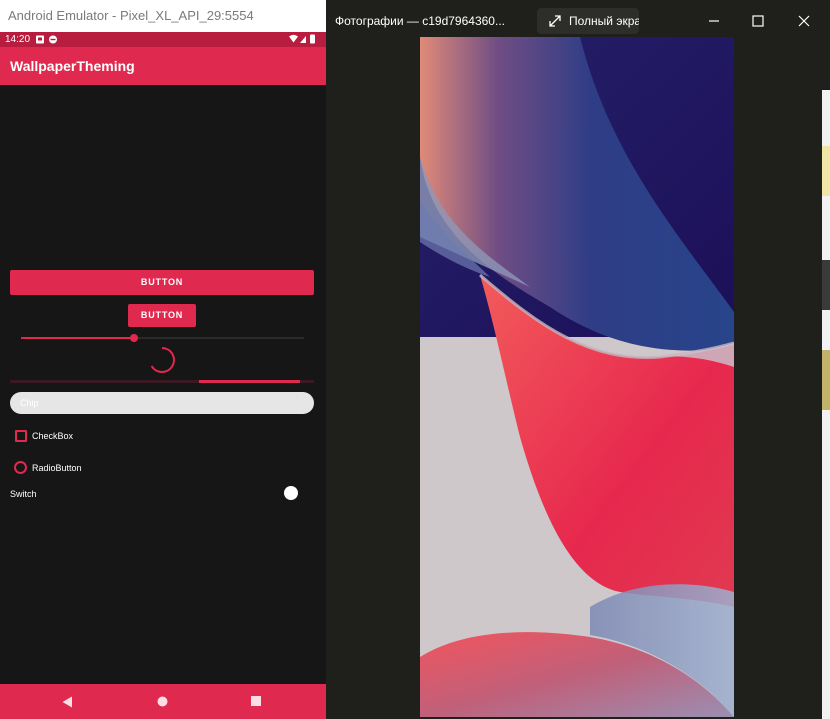 This screenshot has height=719, width=830. Describe the element at coordinates (758, 21) in the screenshot. I see `maximize-icon` at that location.